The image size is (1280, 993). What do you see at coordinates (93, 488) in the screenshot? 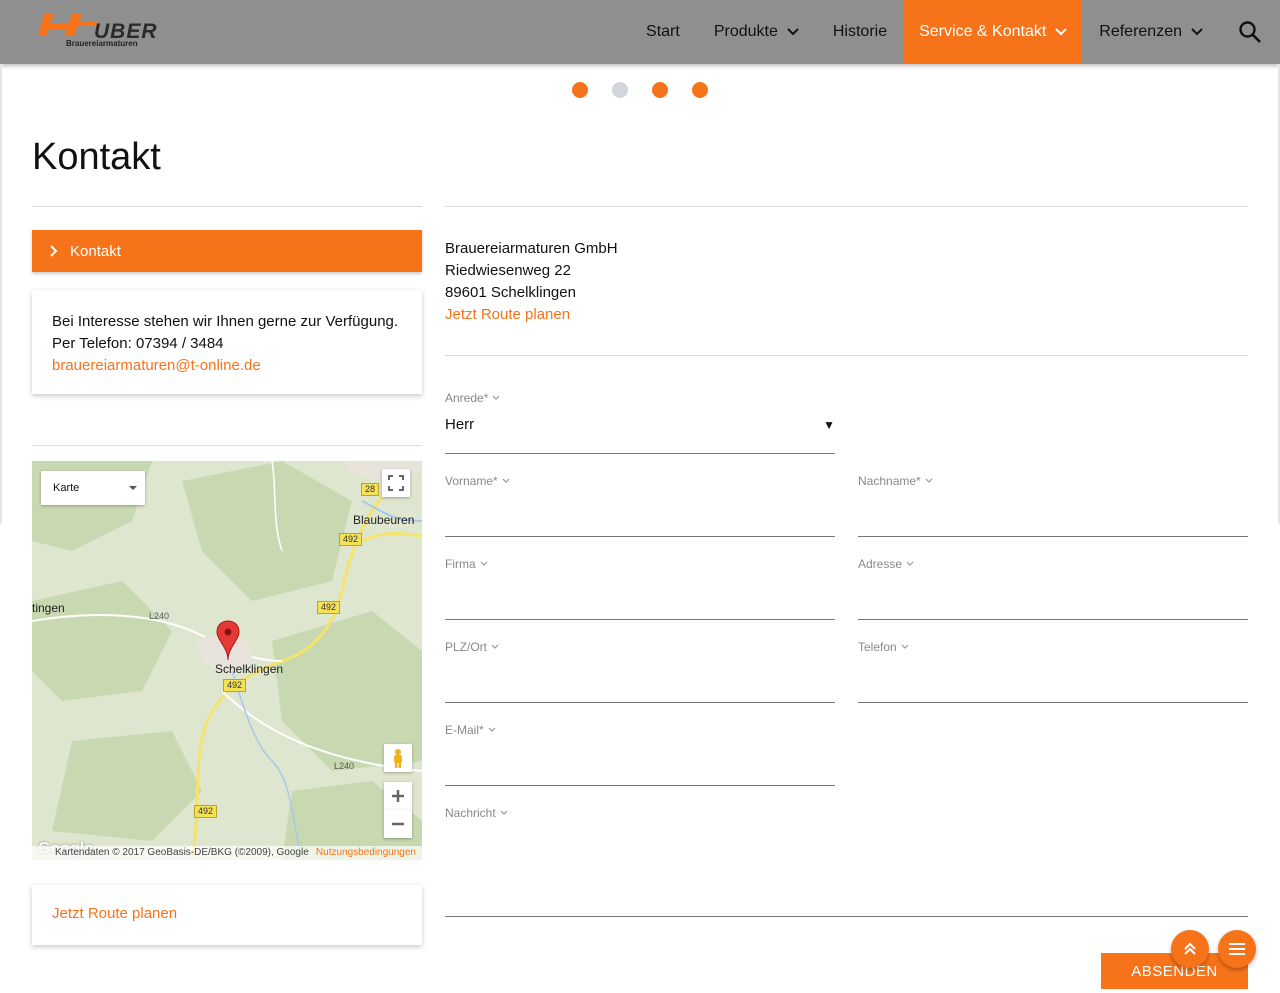
I see `map-type-select: Karte` at bounding box center [93, 488].